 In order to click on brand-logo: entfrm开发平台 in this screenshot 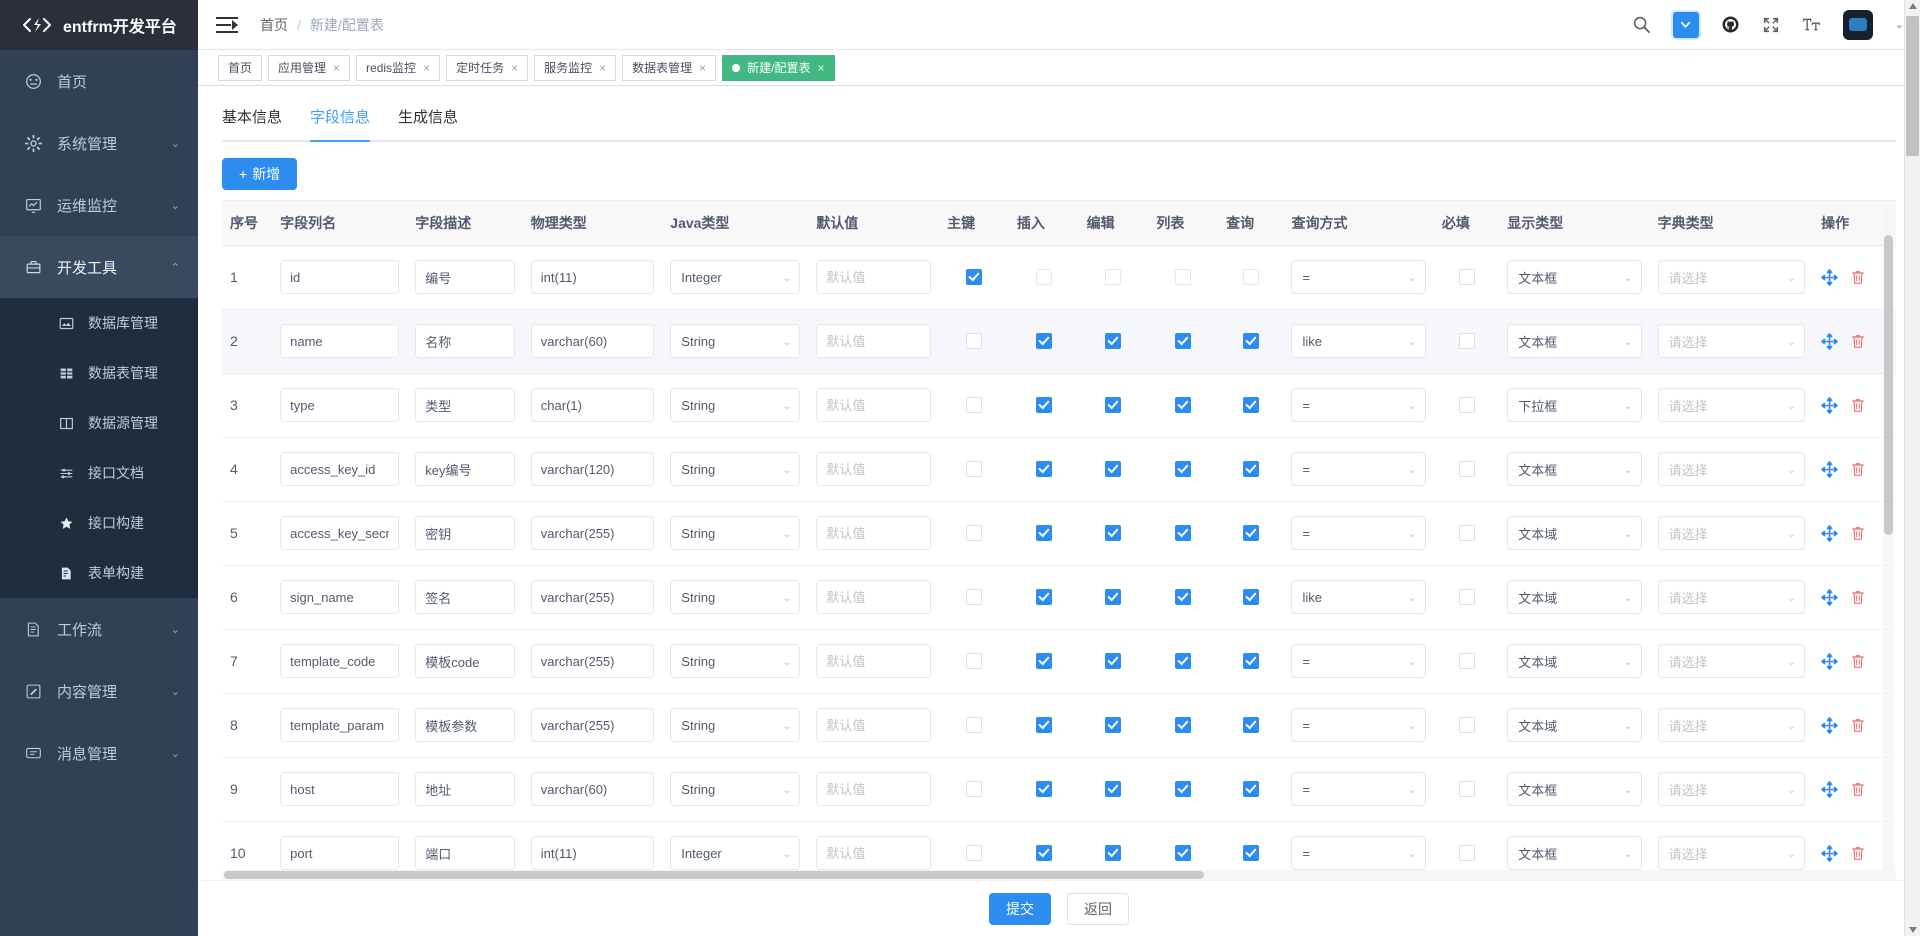, I will do `click(99, 25)`.